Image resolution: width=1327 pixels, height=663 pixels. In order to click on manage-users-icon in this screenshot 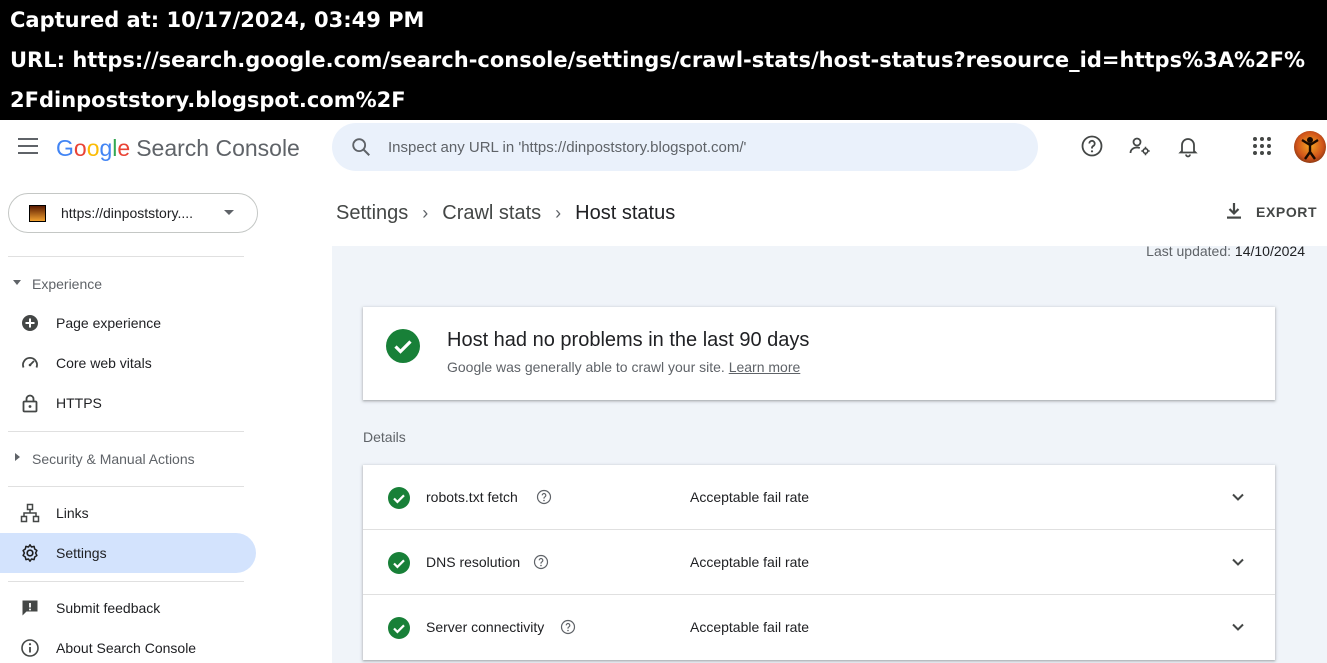, I will do `click(1140, 146)`.